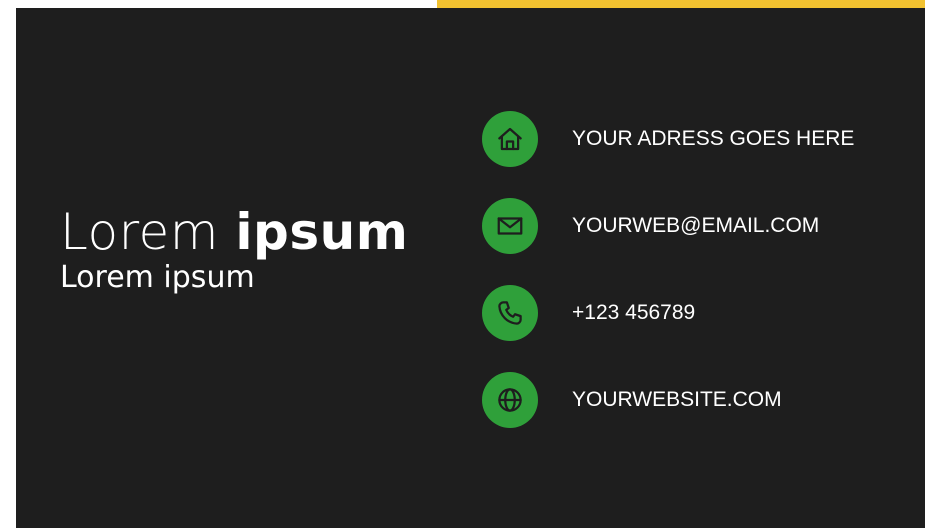 This screenshot has width=925, height=528. Describe the element at coordinates (157, 277) in the screenshot. I see `subtitle: Lorem ipsum` at that location.